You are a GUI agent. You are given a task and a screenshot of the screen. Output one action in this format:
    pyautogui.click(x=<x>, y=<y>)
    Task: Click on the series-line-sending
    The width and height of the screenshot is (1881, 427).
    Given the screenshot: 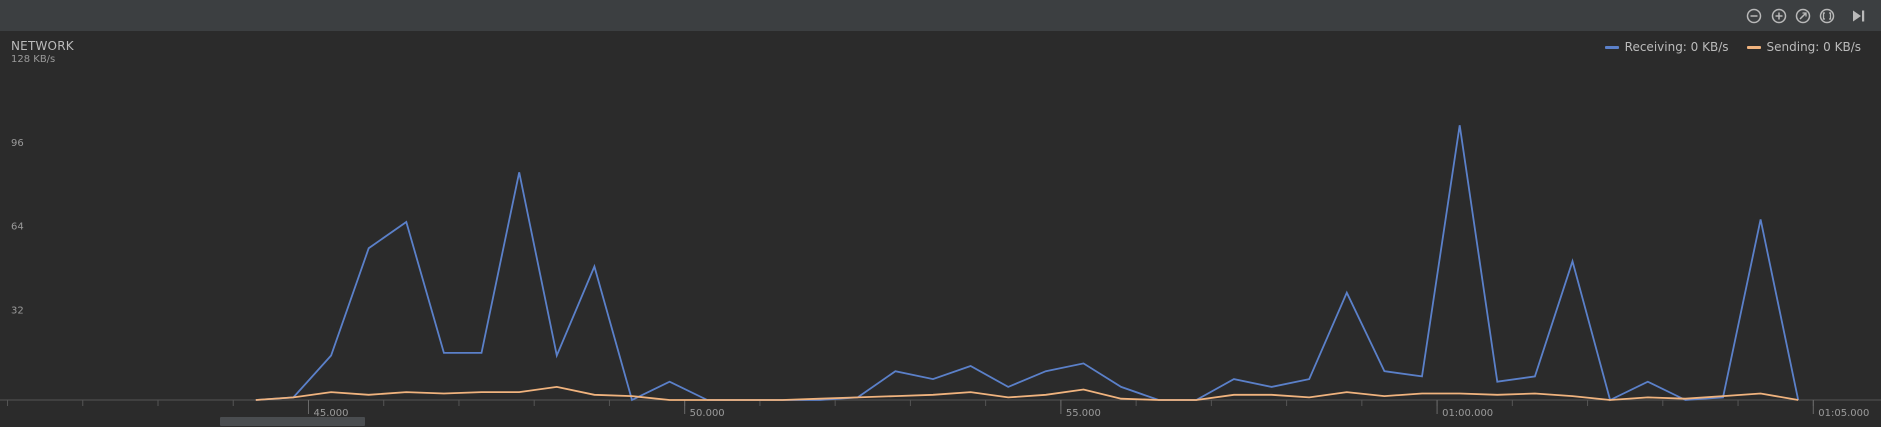 What is the action you would take?
    pyautogui.click(x=1027, y=393)
    